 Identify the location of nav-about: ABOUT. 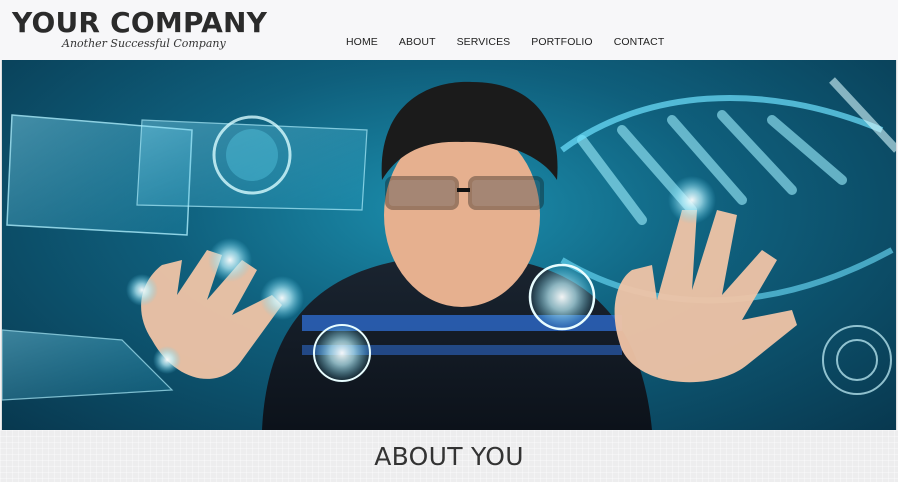
(417, 42).